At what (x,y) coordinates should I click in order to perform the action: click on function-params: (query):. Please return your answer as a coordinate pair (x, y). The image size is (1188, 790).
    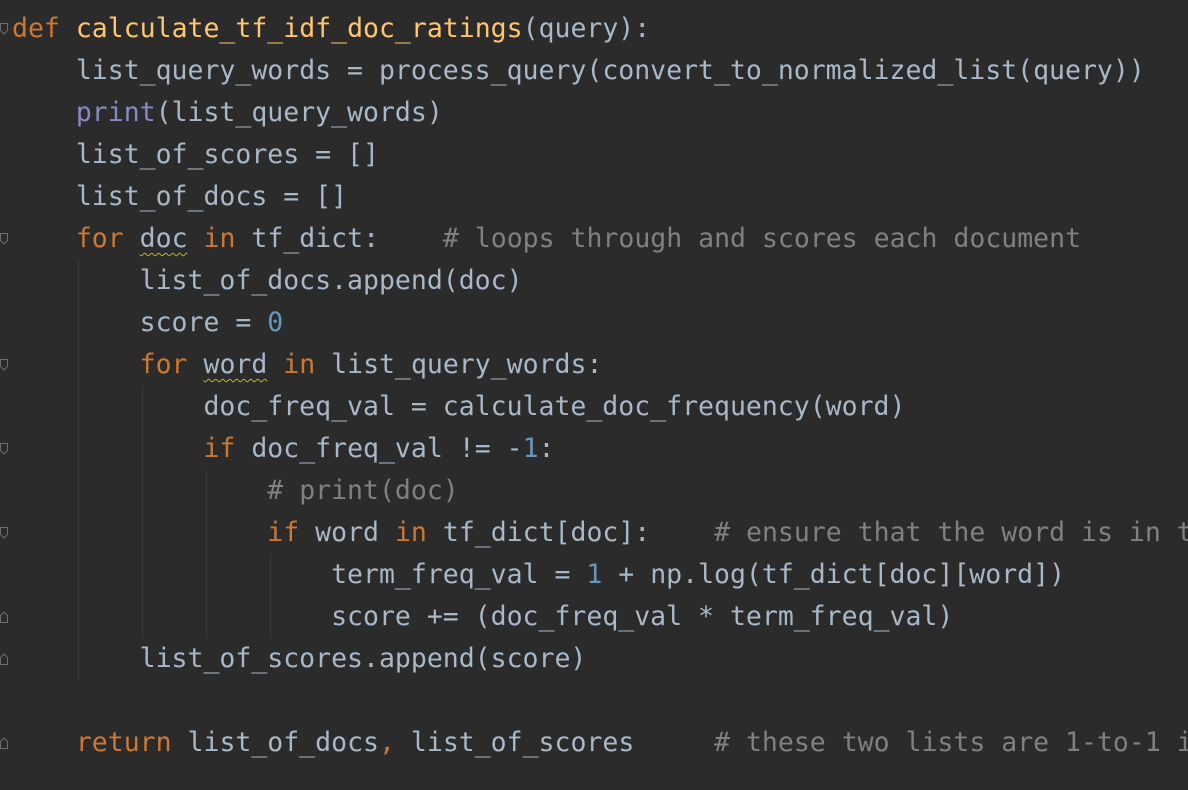
    Looking at the image, I should click on (586, 28).